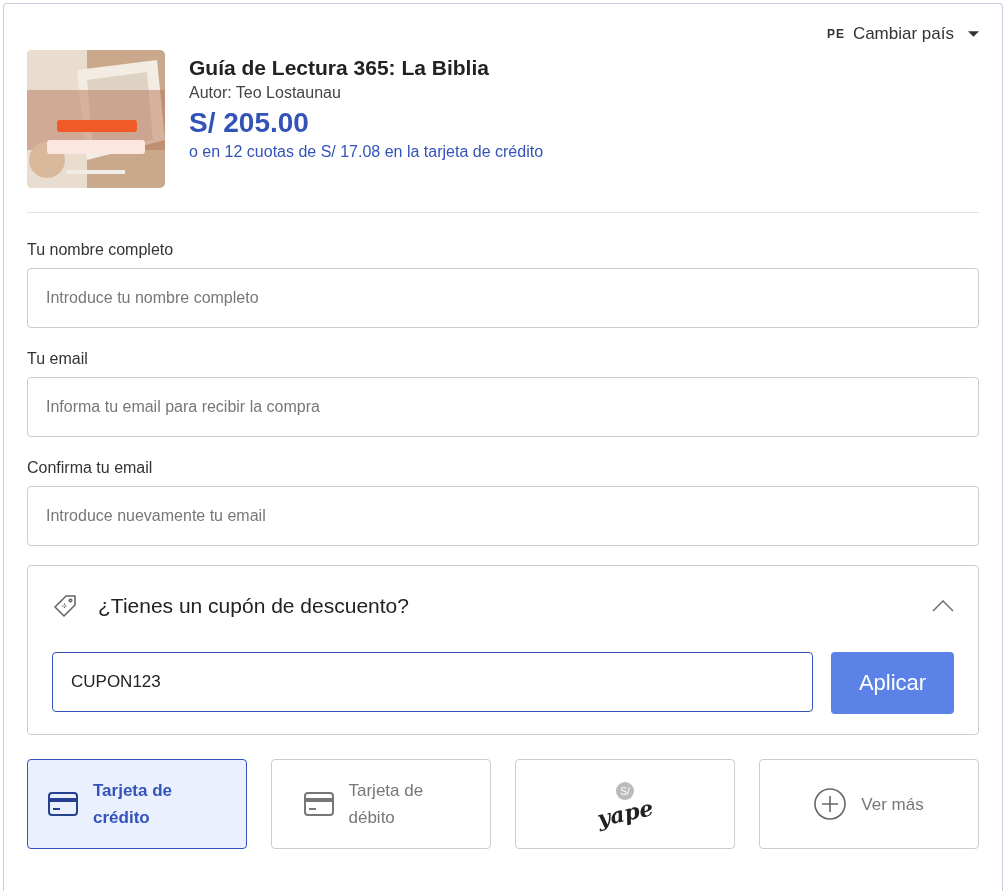 Image resolution: width=1005 pixels, height=891 pixels. What do you see at coordinates (973, 34) in the screenshot?
I see `caret-icon` at bounding box center [973, 34].